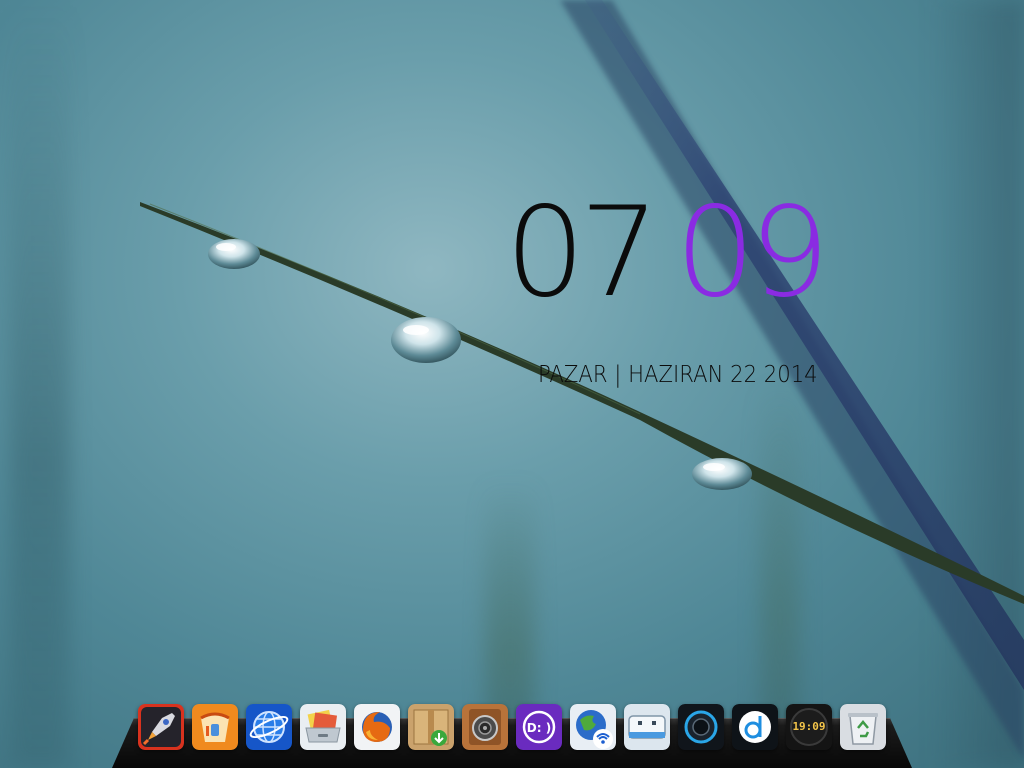 The height and width of the screenshot is (768, 1024). I want to click on clock-widget: 07 09, so click(685, 253).